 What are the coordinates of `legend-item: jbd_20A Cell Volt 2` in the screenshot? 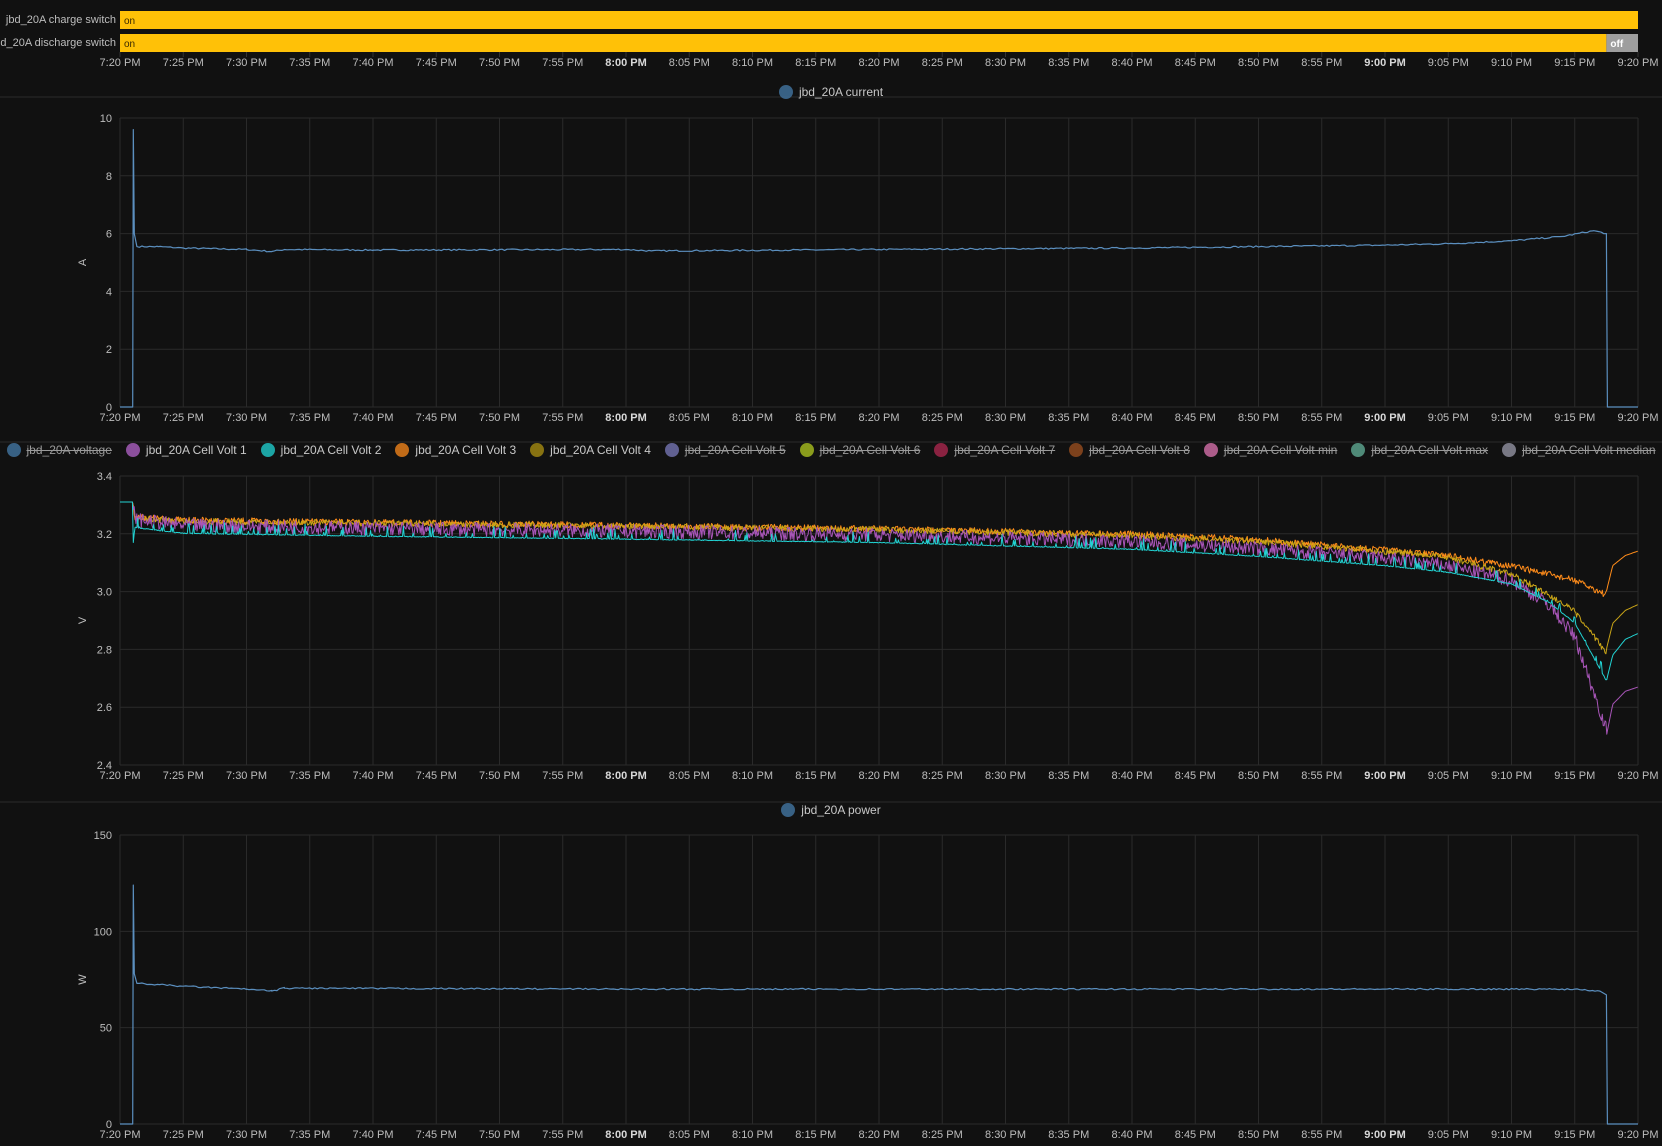 It's located at (321, 450).